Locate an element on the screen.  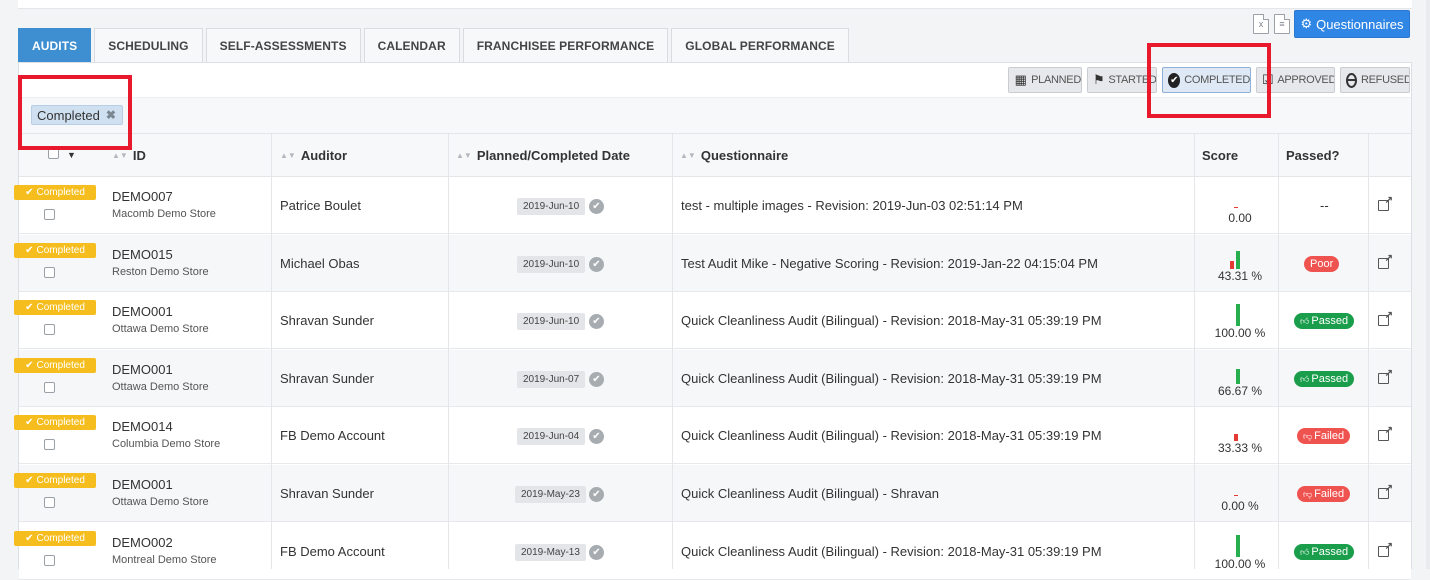
tab-scheduling: SCHEDULING is located at coordinates (148, 45).